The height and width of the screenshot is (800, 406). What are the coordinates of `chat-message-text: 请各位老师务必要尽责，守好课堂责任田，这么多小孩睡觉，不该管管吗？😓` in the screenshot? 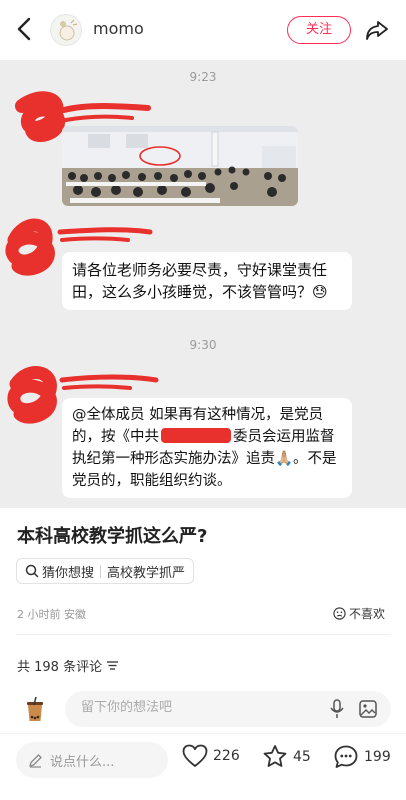 It's located at (200, 281).